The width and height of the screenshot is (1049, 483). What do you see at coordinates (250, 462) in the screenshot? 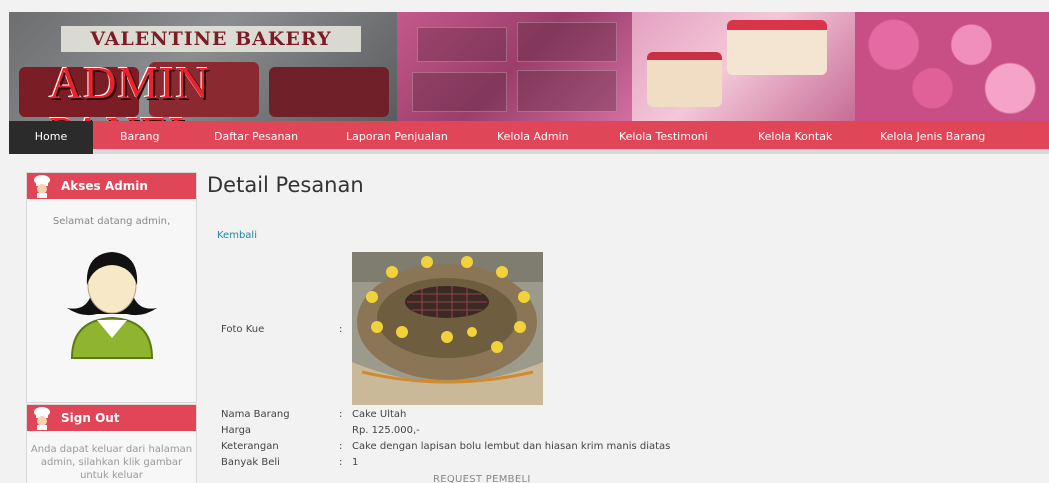
I see `field-label-banyak-beli: Banyak Beli` at bounding box center [250, 462].